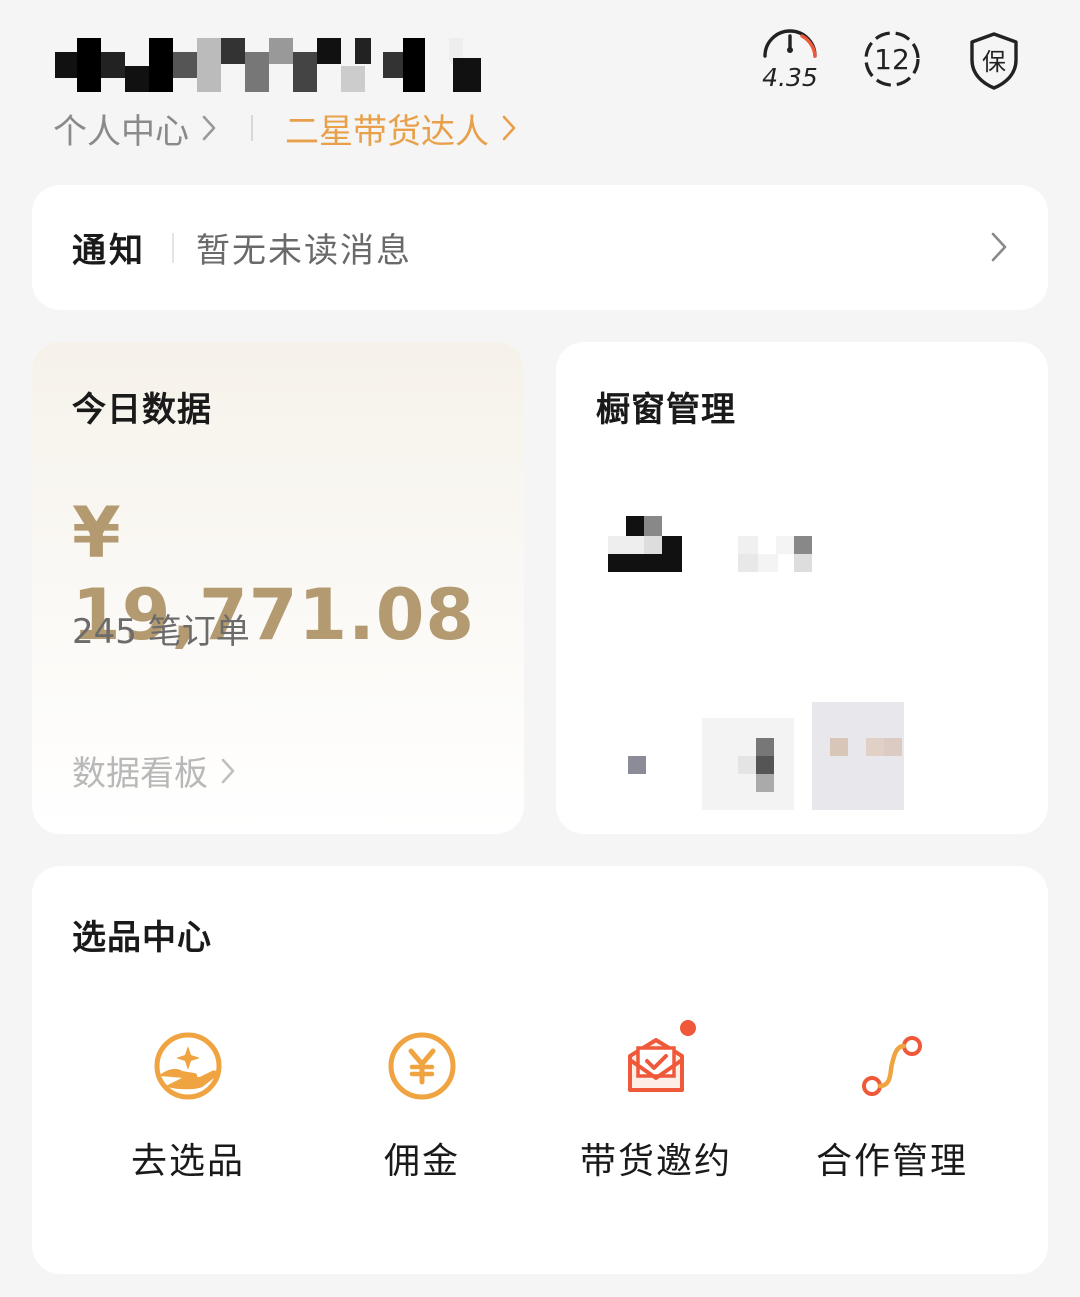  What do you see at coordinates (540, 85) in the screenshot?
I see `profile-header: 个人中心 二星带货达人 4.35 12 保` at bounding box center [540, 85].